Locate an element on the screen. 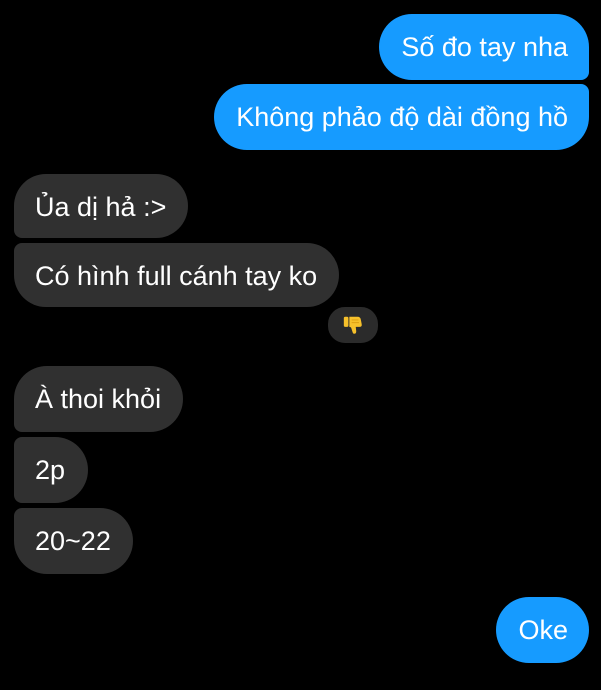 Image resolution: width=601 pixels, height=690 pixels. message-text: Không phảo độ dài đồng hồ is located at coordinates (402, 117).